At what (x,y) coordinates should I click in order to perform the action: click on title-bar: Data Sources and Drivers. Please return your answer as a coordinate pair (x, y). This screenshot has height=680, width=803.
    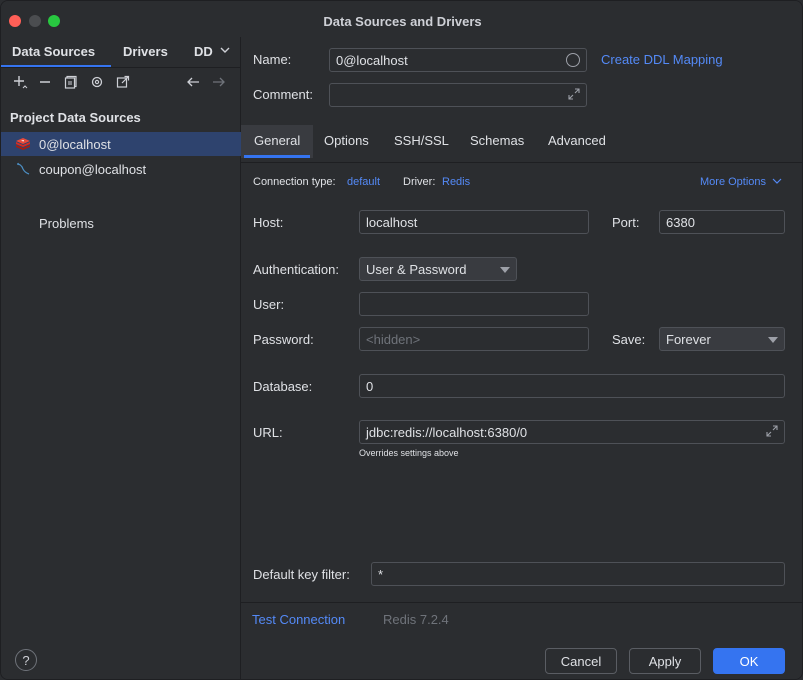
    Looking at the image, I should click on (401, 21).